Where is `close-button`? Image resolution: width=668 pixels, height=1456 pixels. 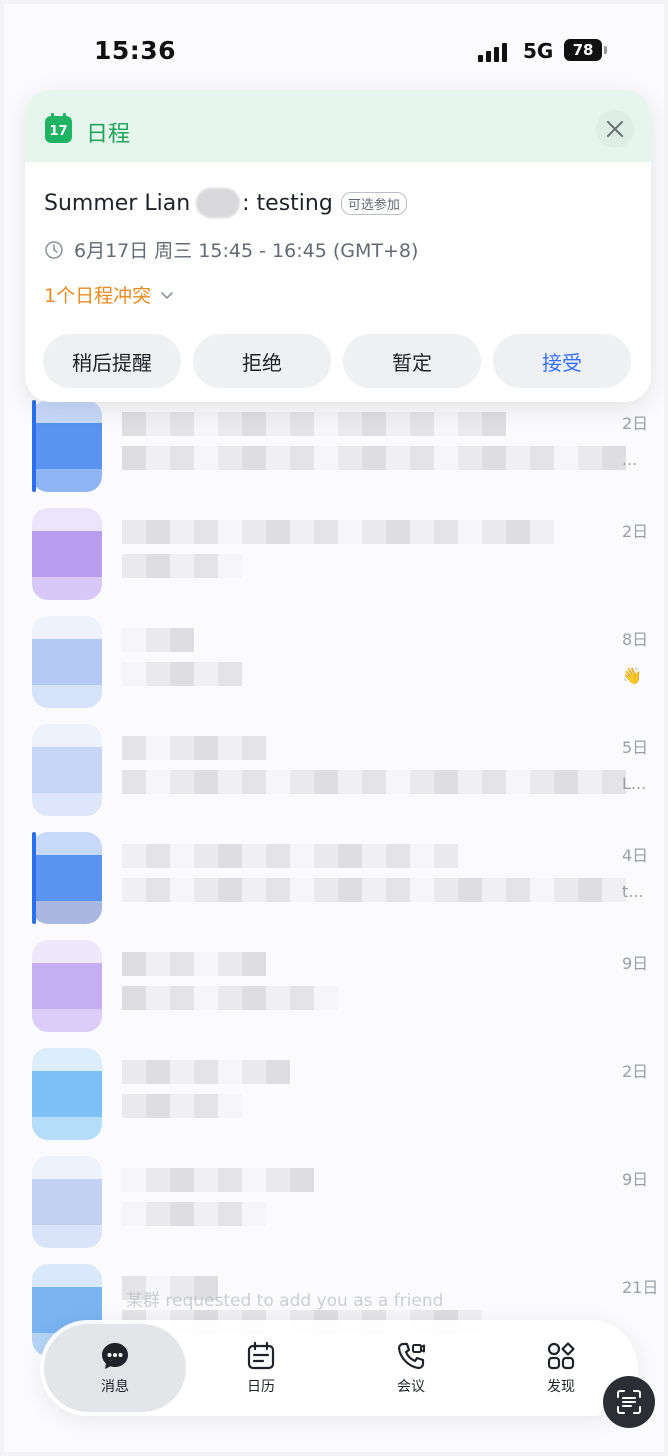 close-button is located at coordinates (615, 129).